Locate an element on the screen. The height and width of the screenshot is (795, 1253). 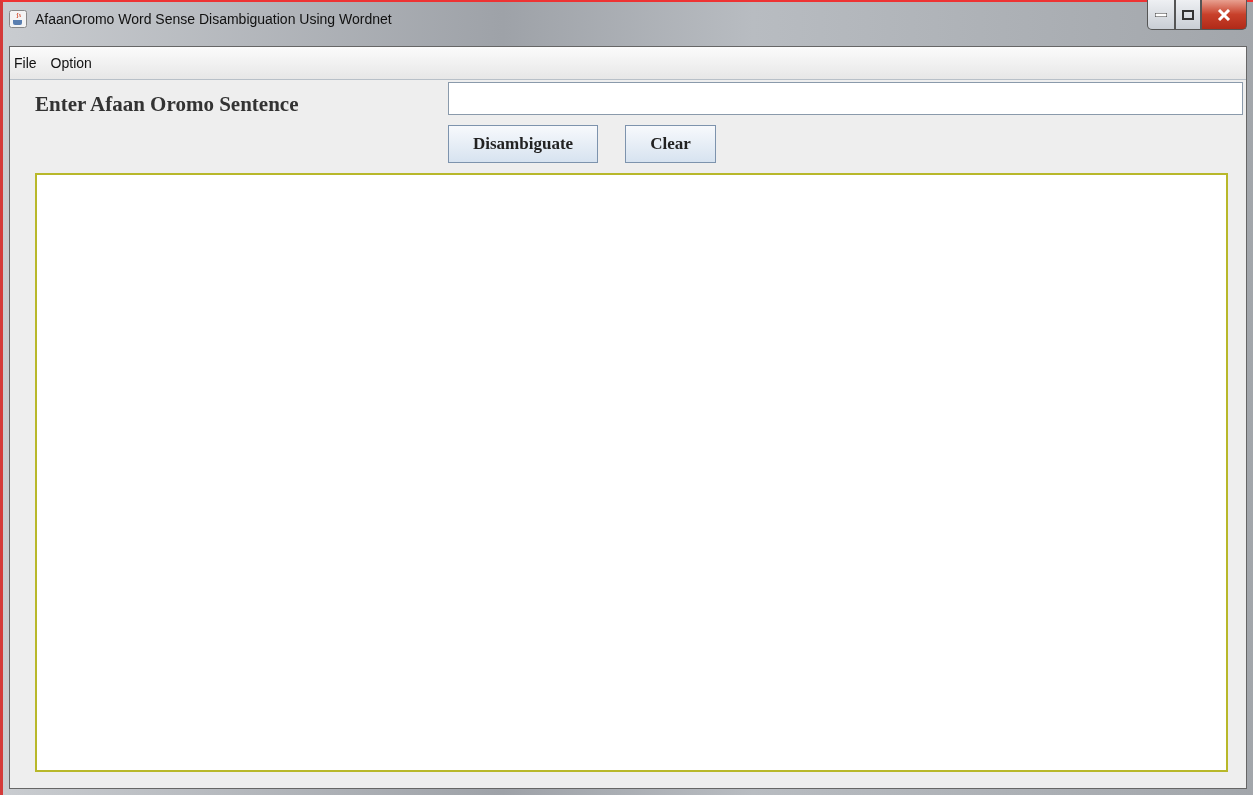
minimize-button is located at coordinates (1161, 15).